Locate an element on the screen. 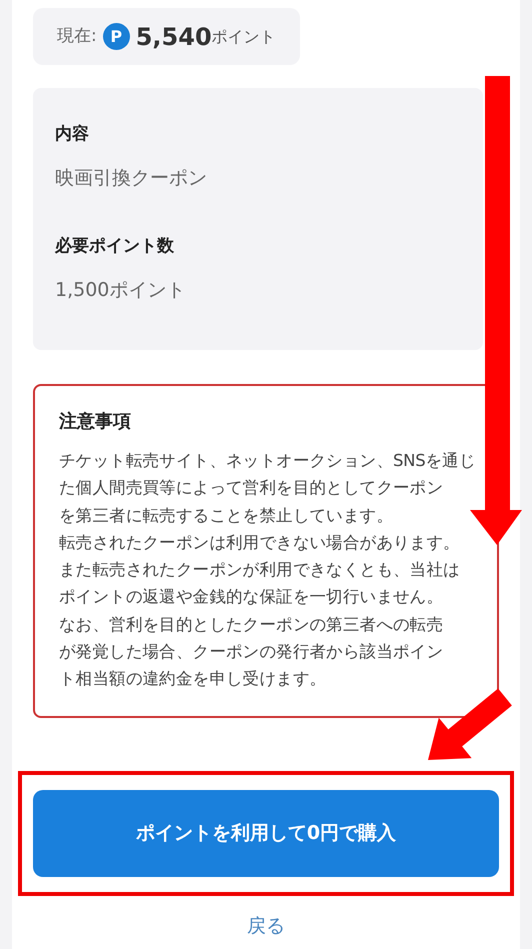 The image size is (532, 949). detail-heading: 必要ポイント数 is located at coordinates (115, 246).